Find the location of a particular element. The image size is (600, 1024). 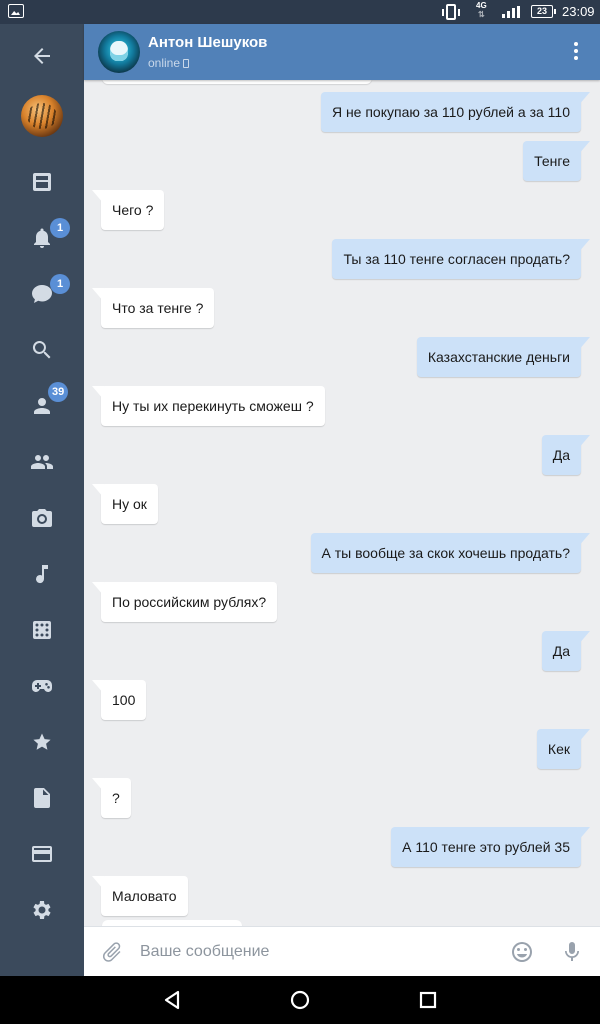

sidebar-item-games is located at coordinates (42, 630).